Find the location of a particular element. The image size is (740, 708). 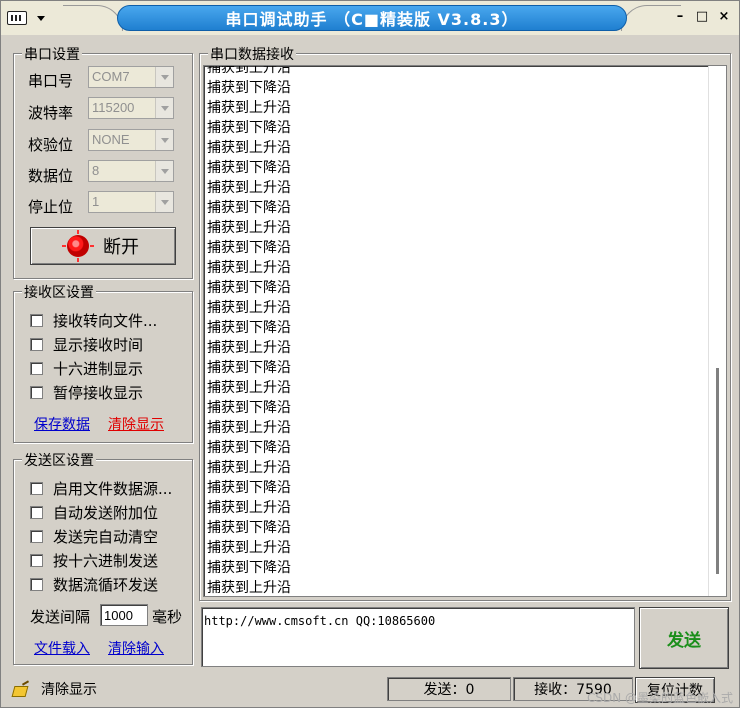

system-menu-button is located at coordinates (35, 18).